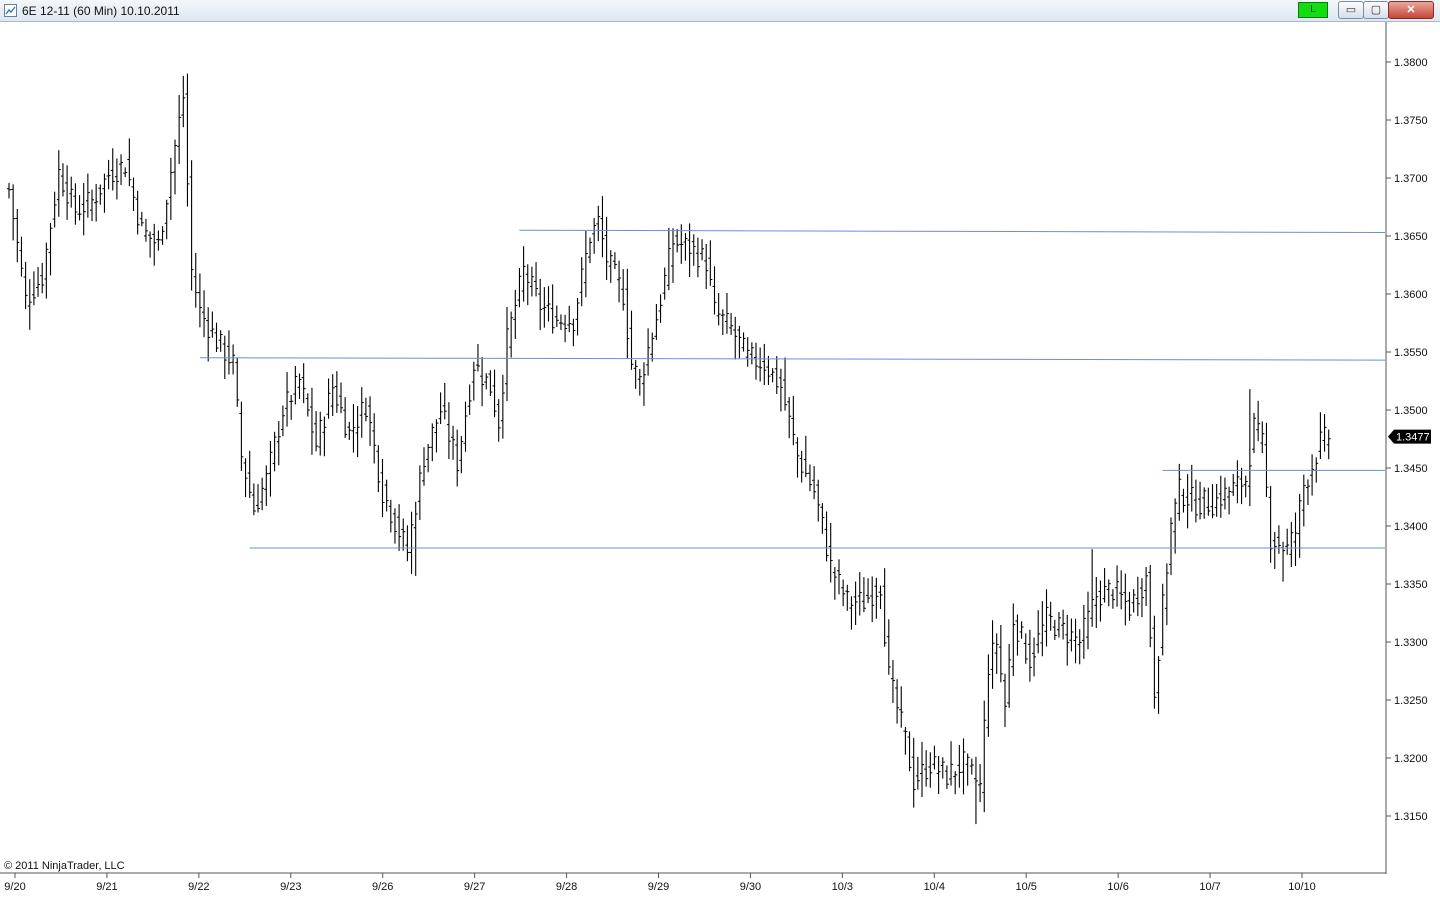 The height and width of the screenshot is (900, 1440). I want to click on last-price-label: 1.3477, so click(1413, 438).